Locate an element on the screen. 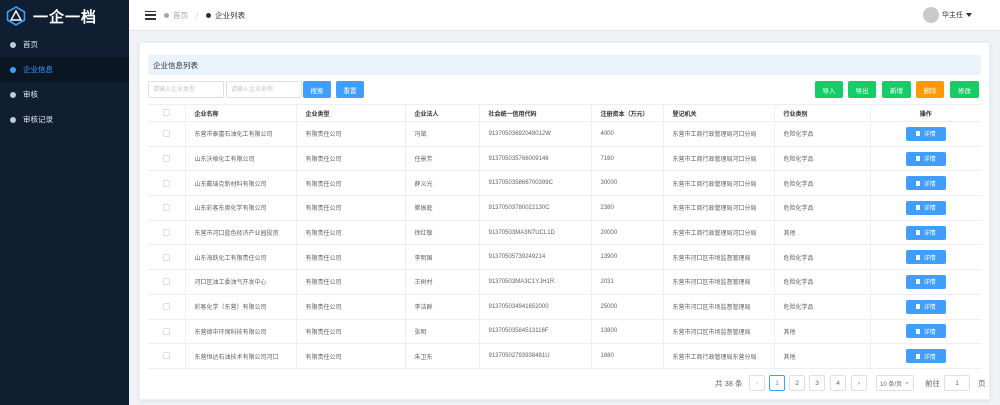 This screenshot has height=405, width=1000. enterprise-type-input is located at coordinates (186, 89).